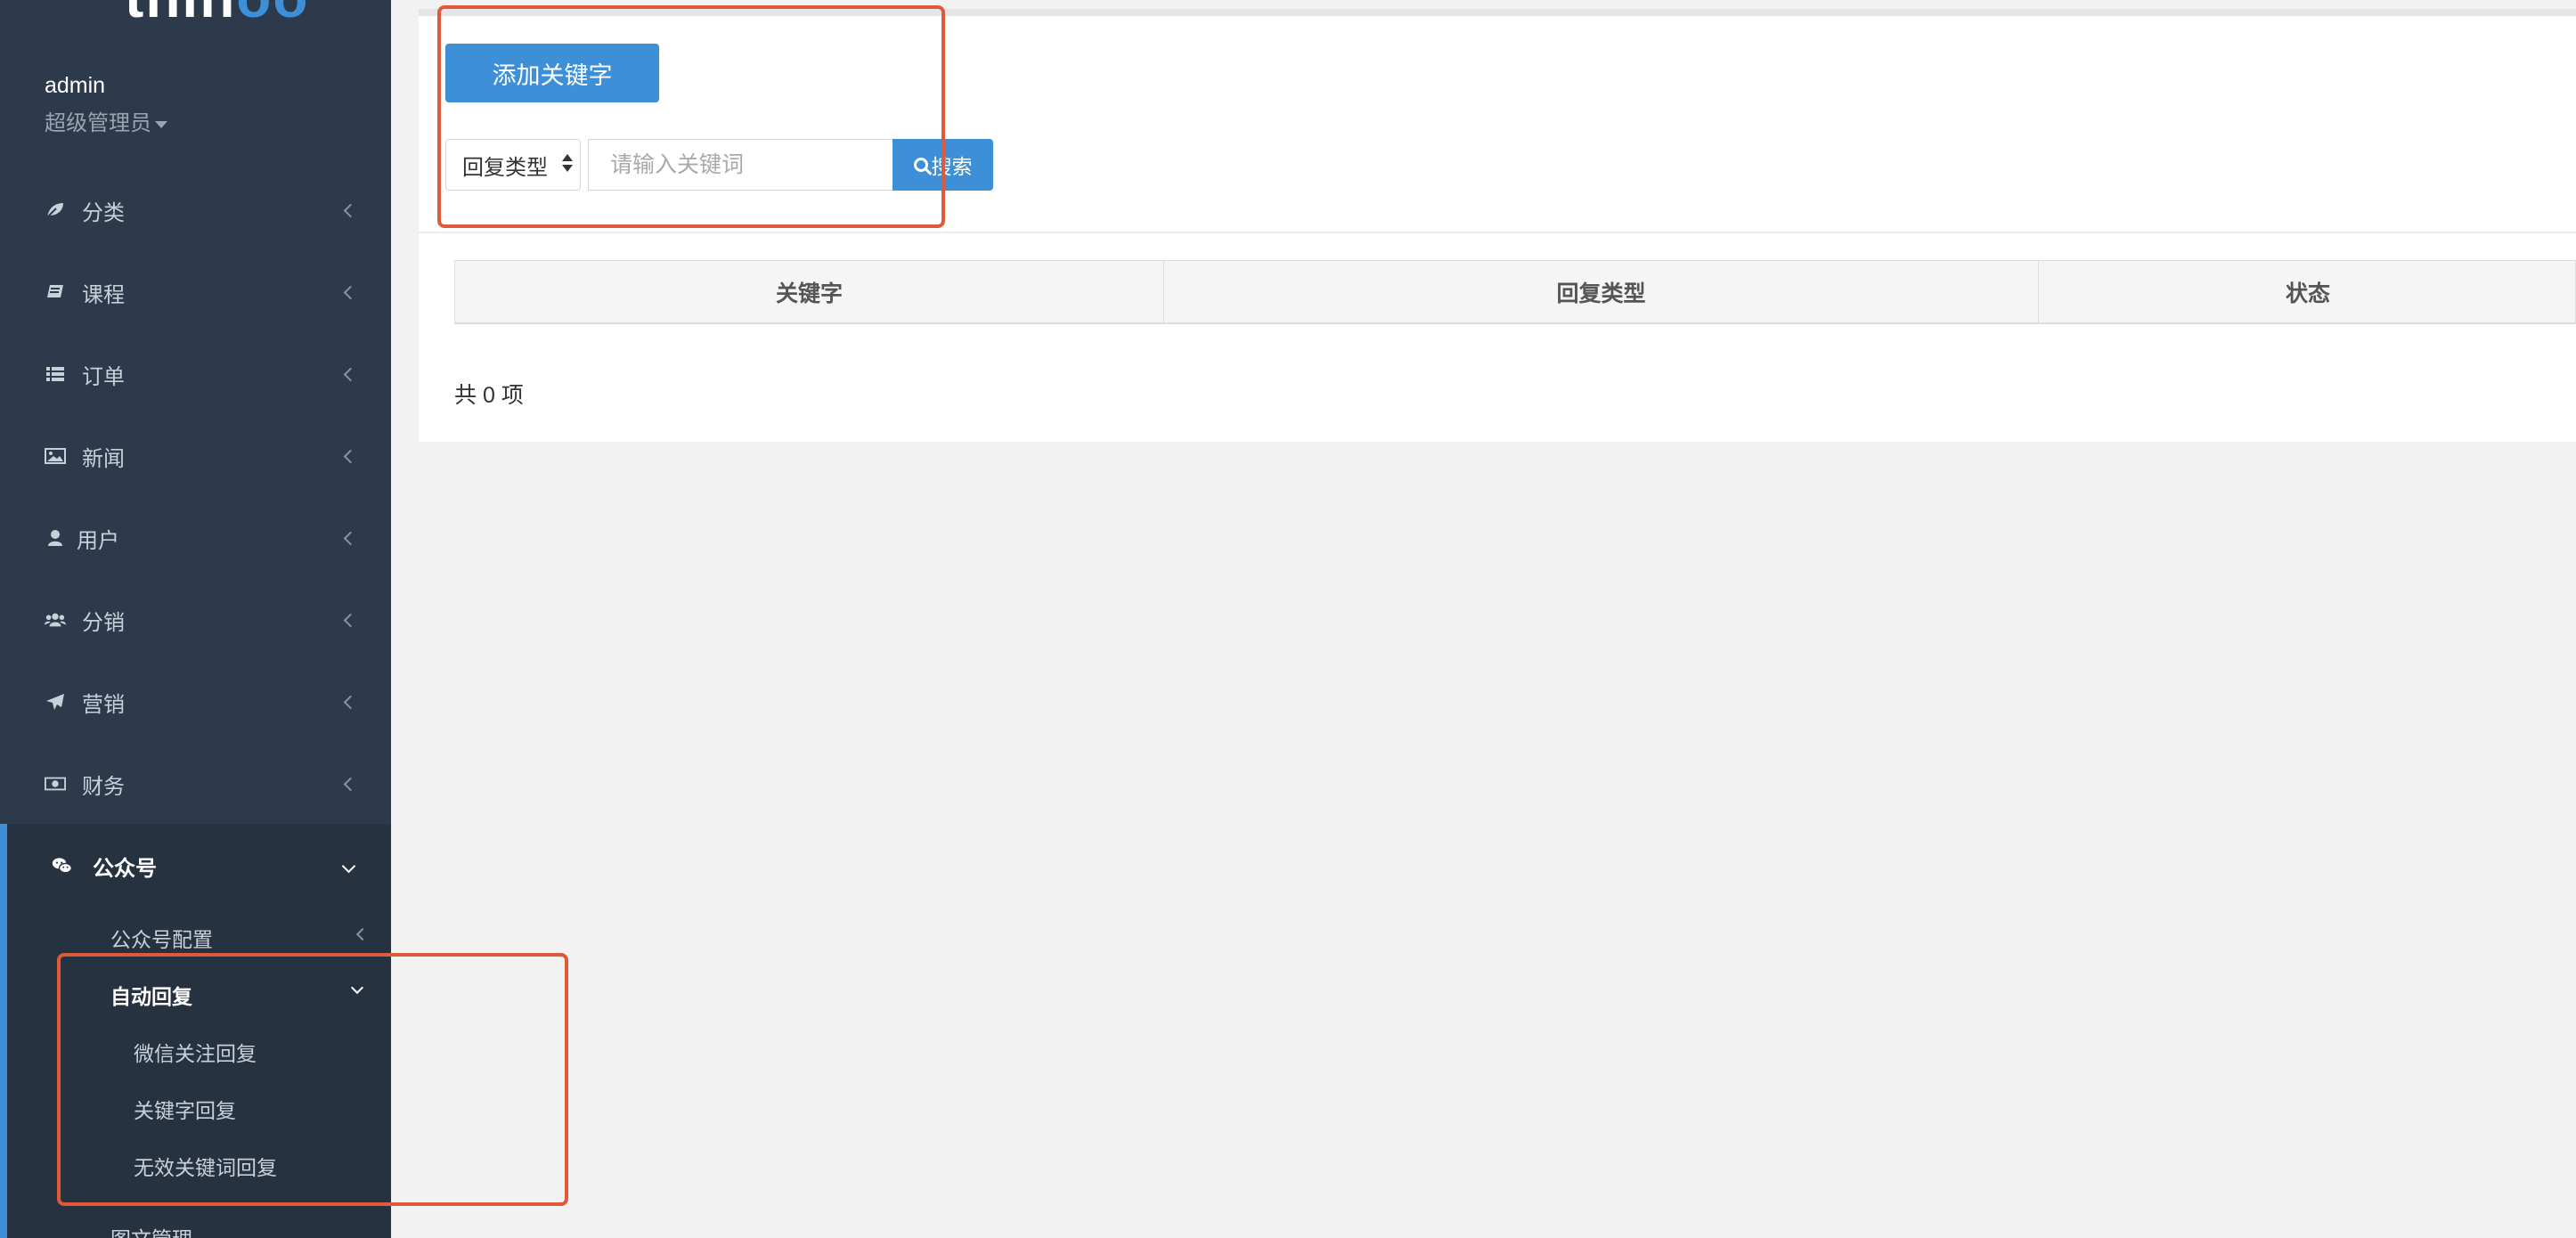  I want to click on sidebar-item-category: 分类, so click(196, 210).